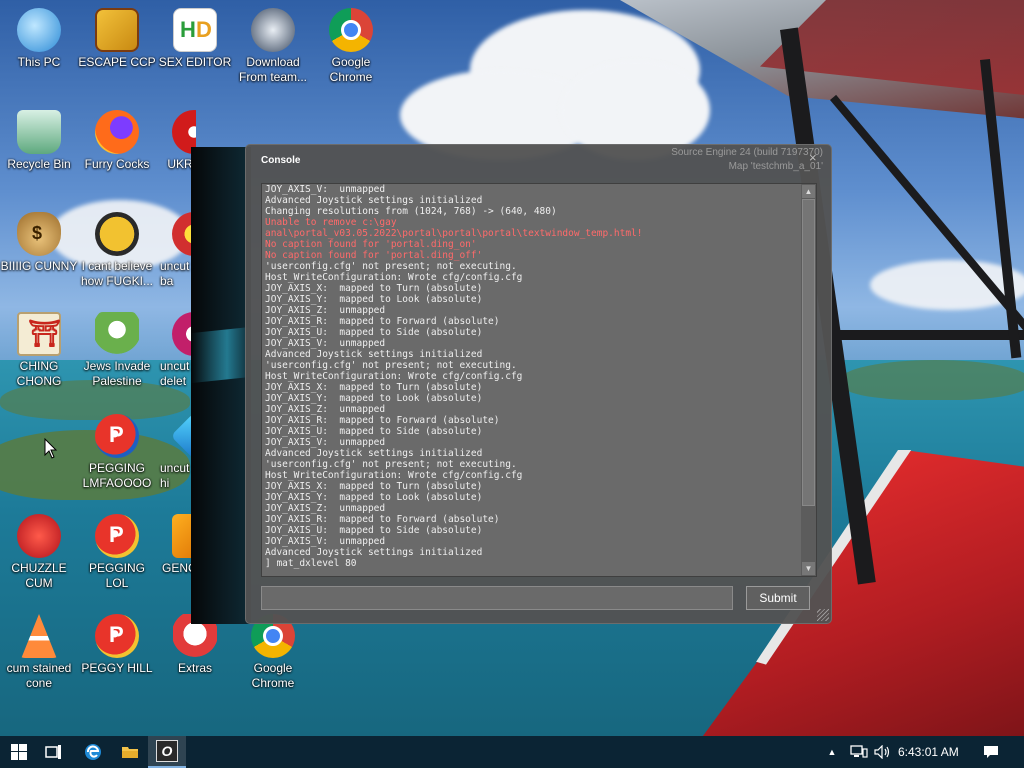  I want to click on taskbar-console-app: O, so click(167, 752).